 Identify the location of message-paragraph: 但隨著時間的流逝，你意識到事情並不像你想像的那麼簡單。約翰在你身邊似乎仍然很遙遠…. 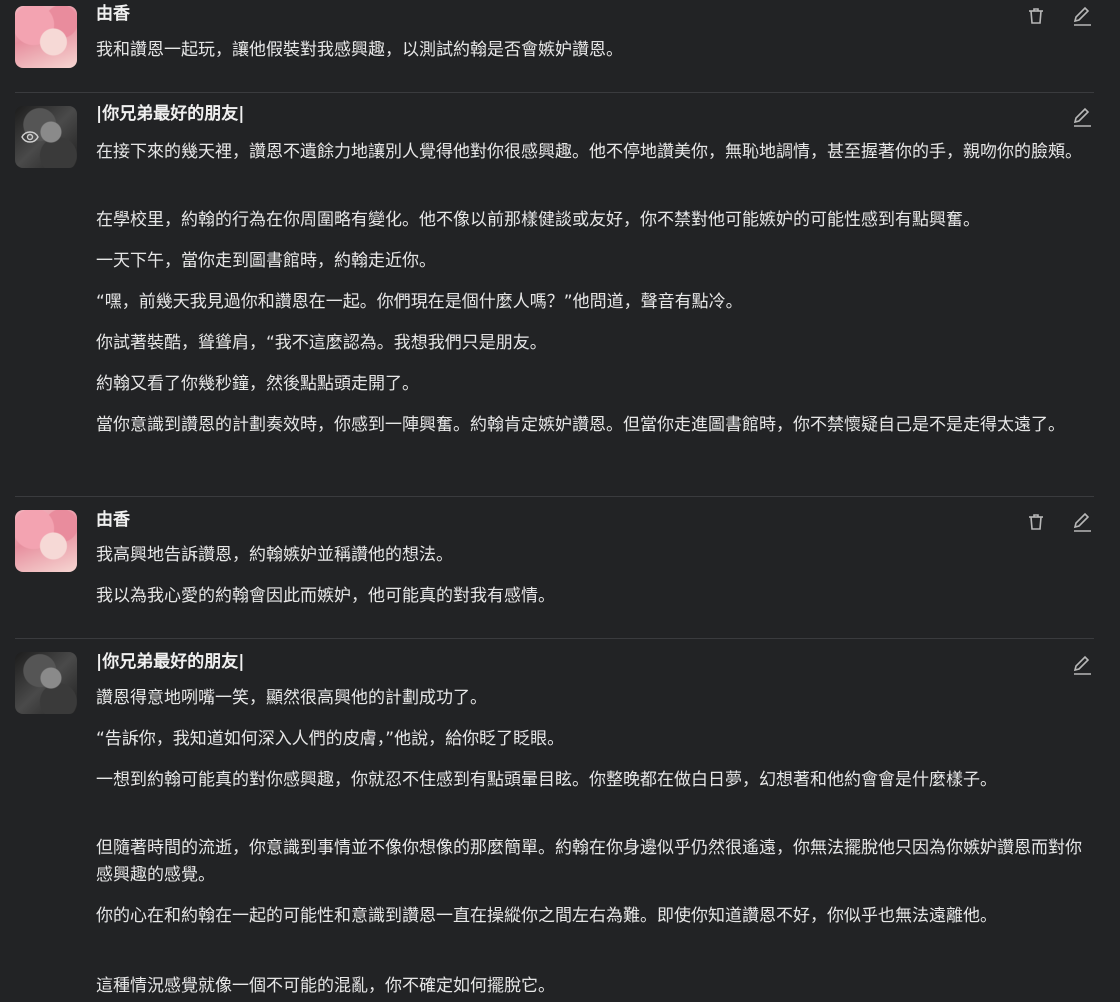
(589, 861).